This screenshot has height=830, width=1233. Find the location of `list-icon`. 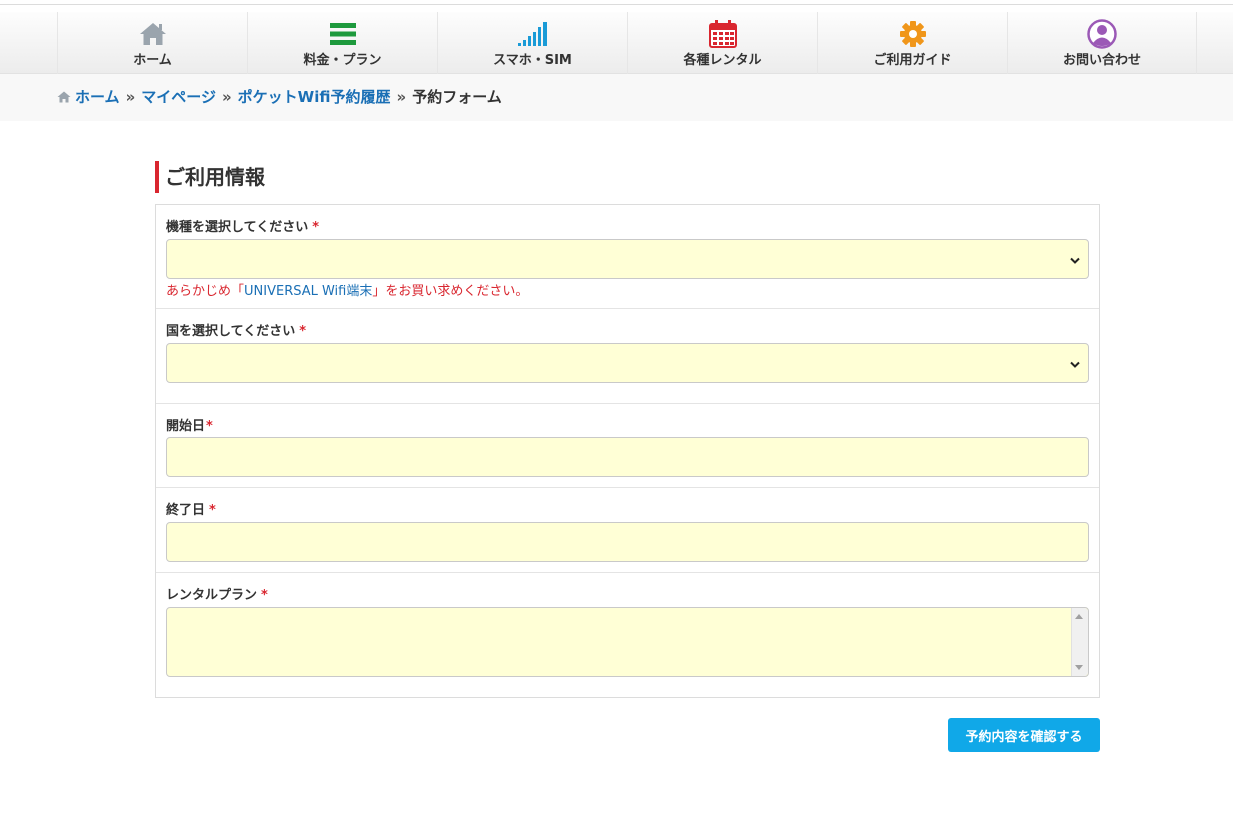

list-icon is located at coordinates (343, 34).